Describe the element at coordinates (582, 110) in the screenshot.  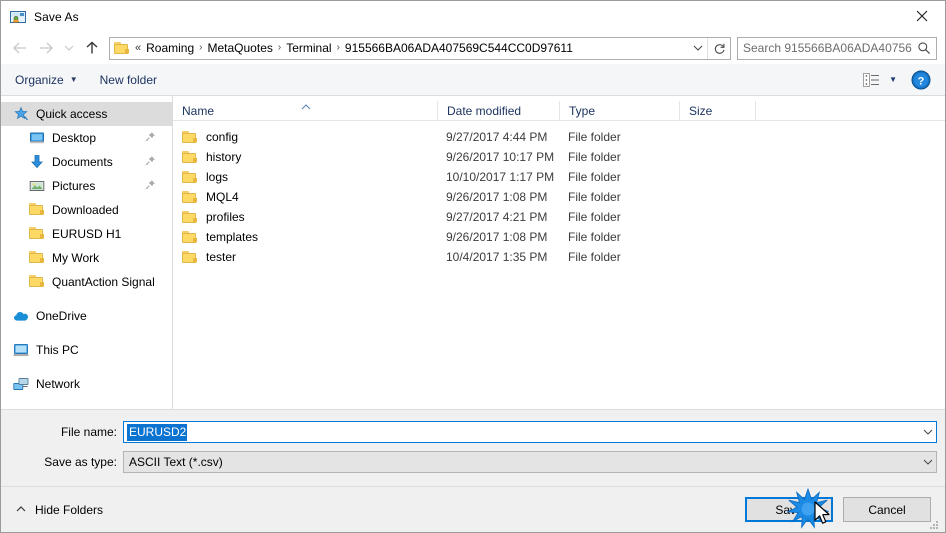
I see `column-header-label: Type` at that location.